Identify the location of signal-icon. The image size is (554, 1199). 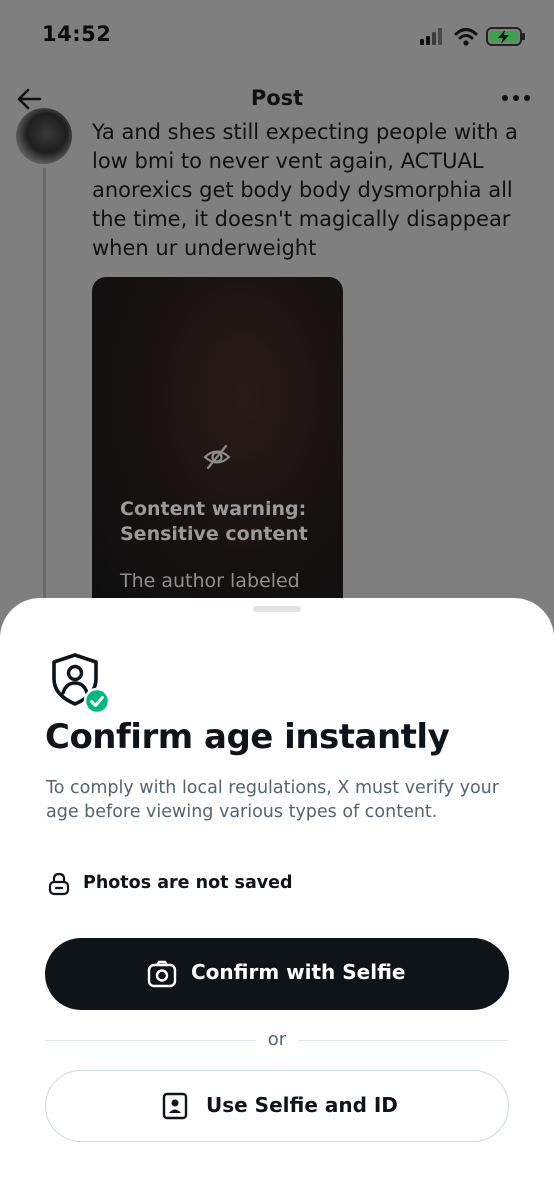
(431, 36).